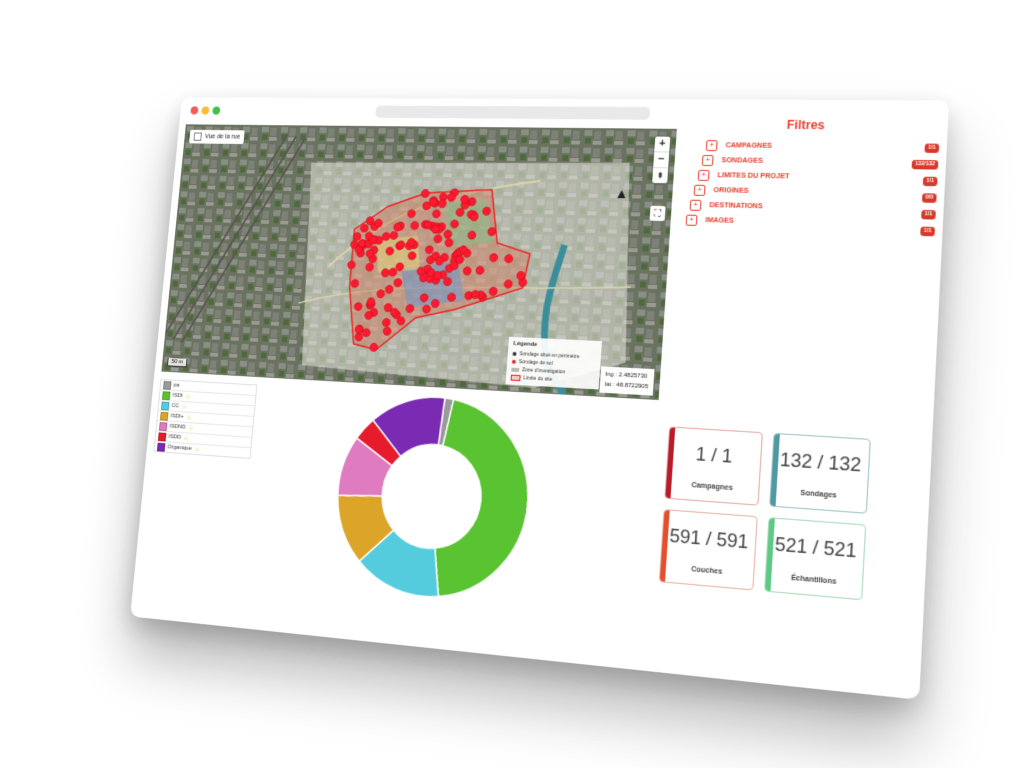  What do you see at coordinates (743, 176) in the screenshot?
I see `filter-limites-du-projet: + LIMITES DU PROJET` at bounding box center [743, 176].